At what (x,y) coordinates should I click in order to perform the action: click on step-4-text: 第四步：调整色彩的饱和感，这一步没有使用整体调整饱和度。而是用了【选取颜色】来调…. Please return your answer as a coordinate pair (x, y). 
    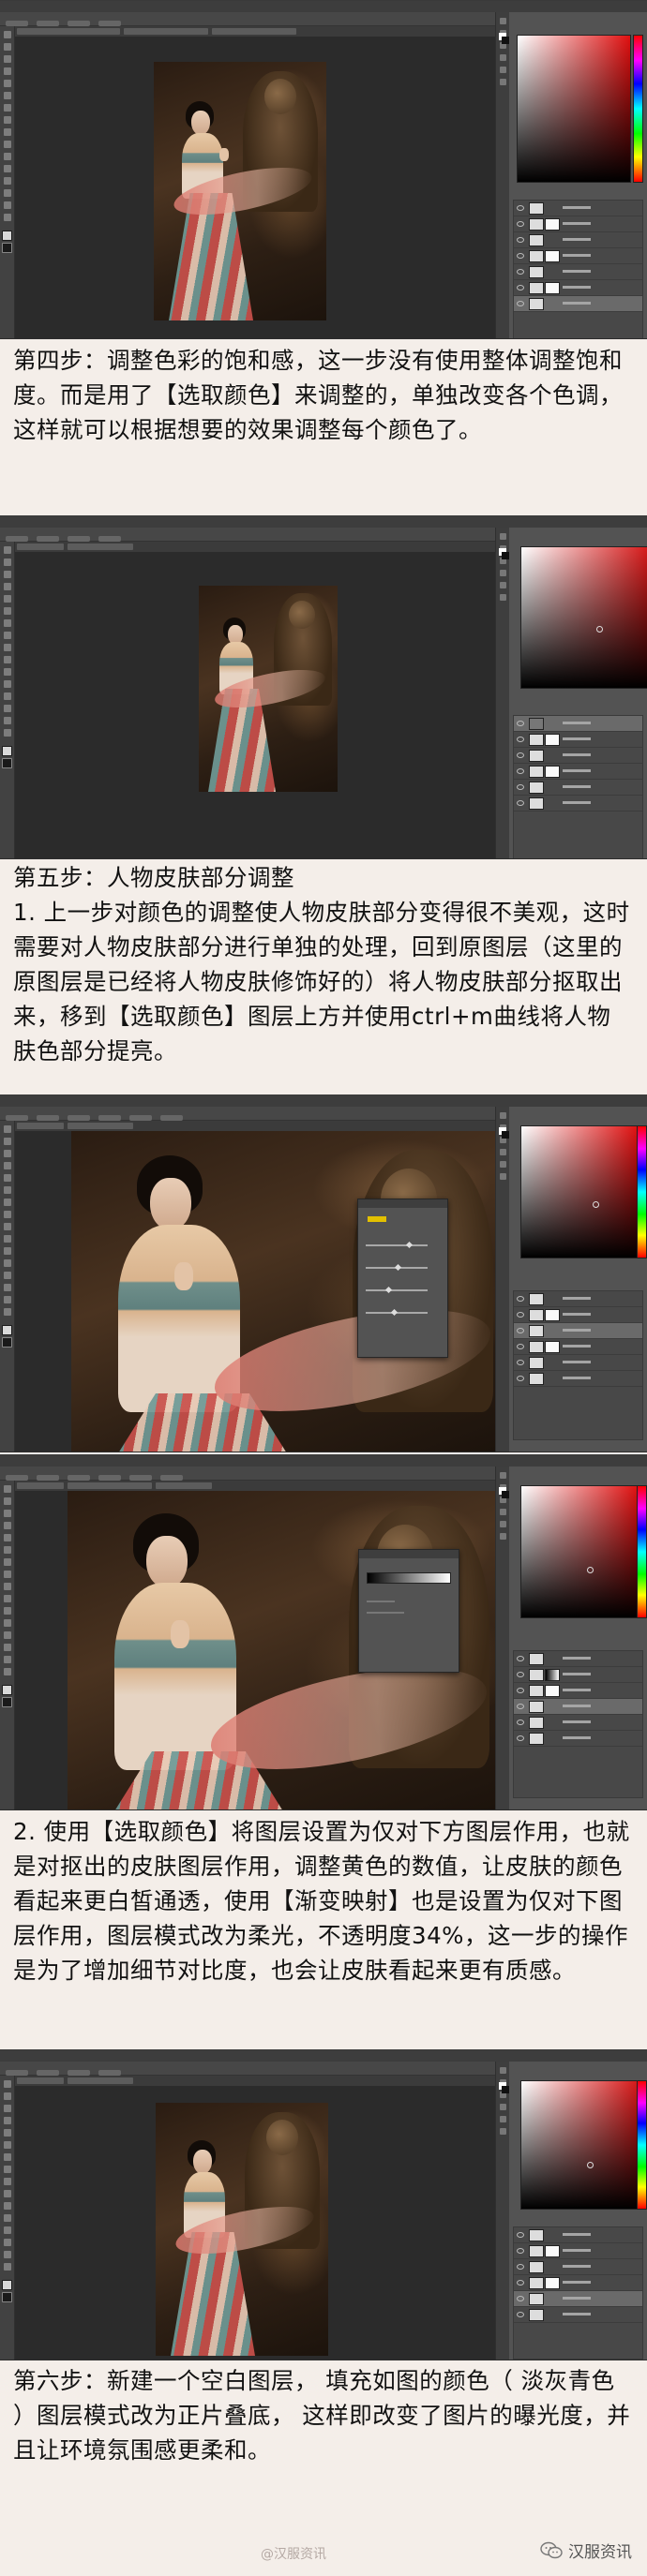
    Looking at the image, I should click on (322, 395).